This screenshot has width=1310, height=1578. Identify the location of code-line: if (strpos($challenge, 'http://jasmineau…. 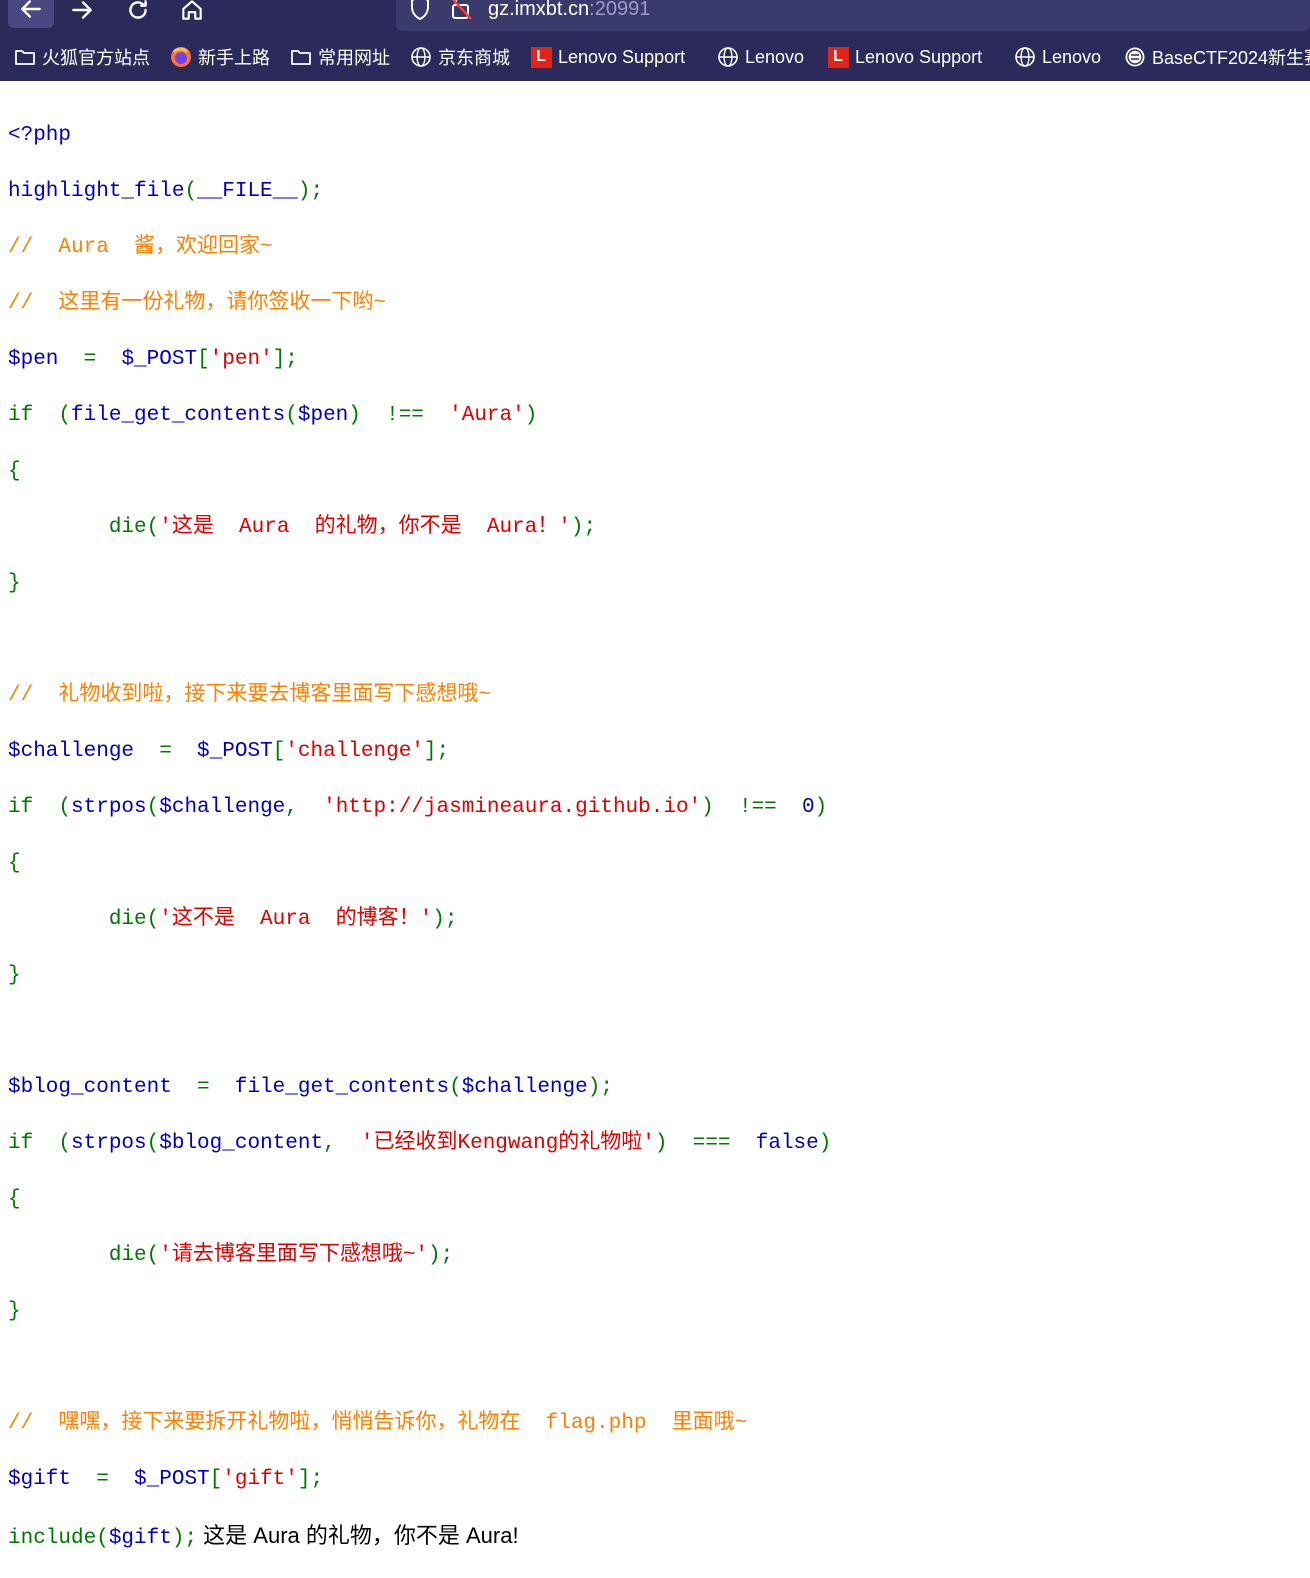
(419, 808).